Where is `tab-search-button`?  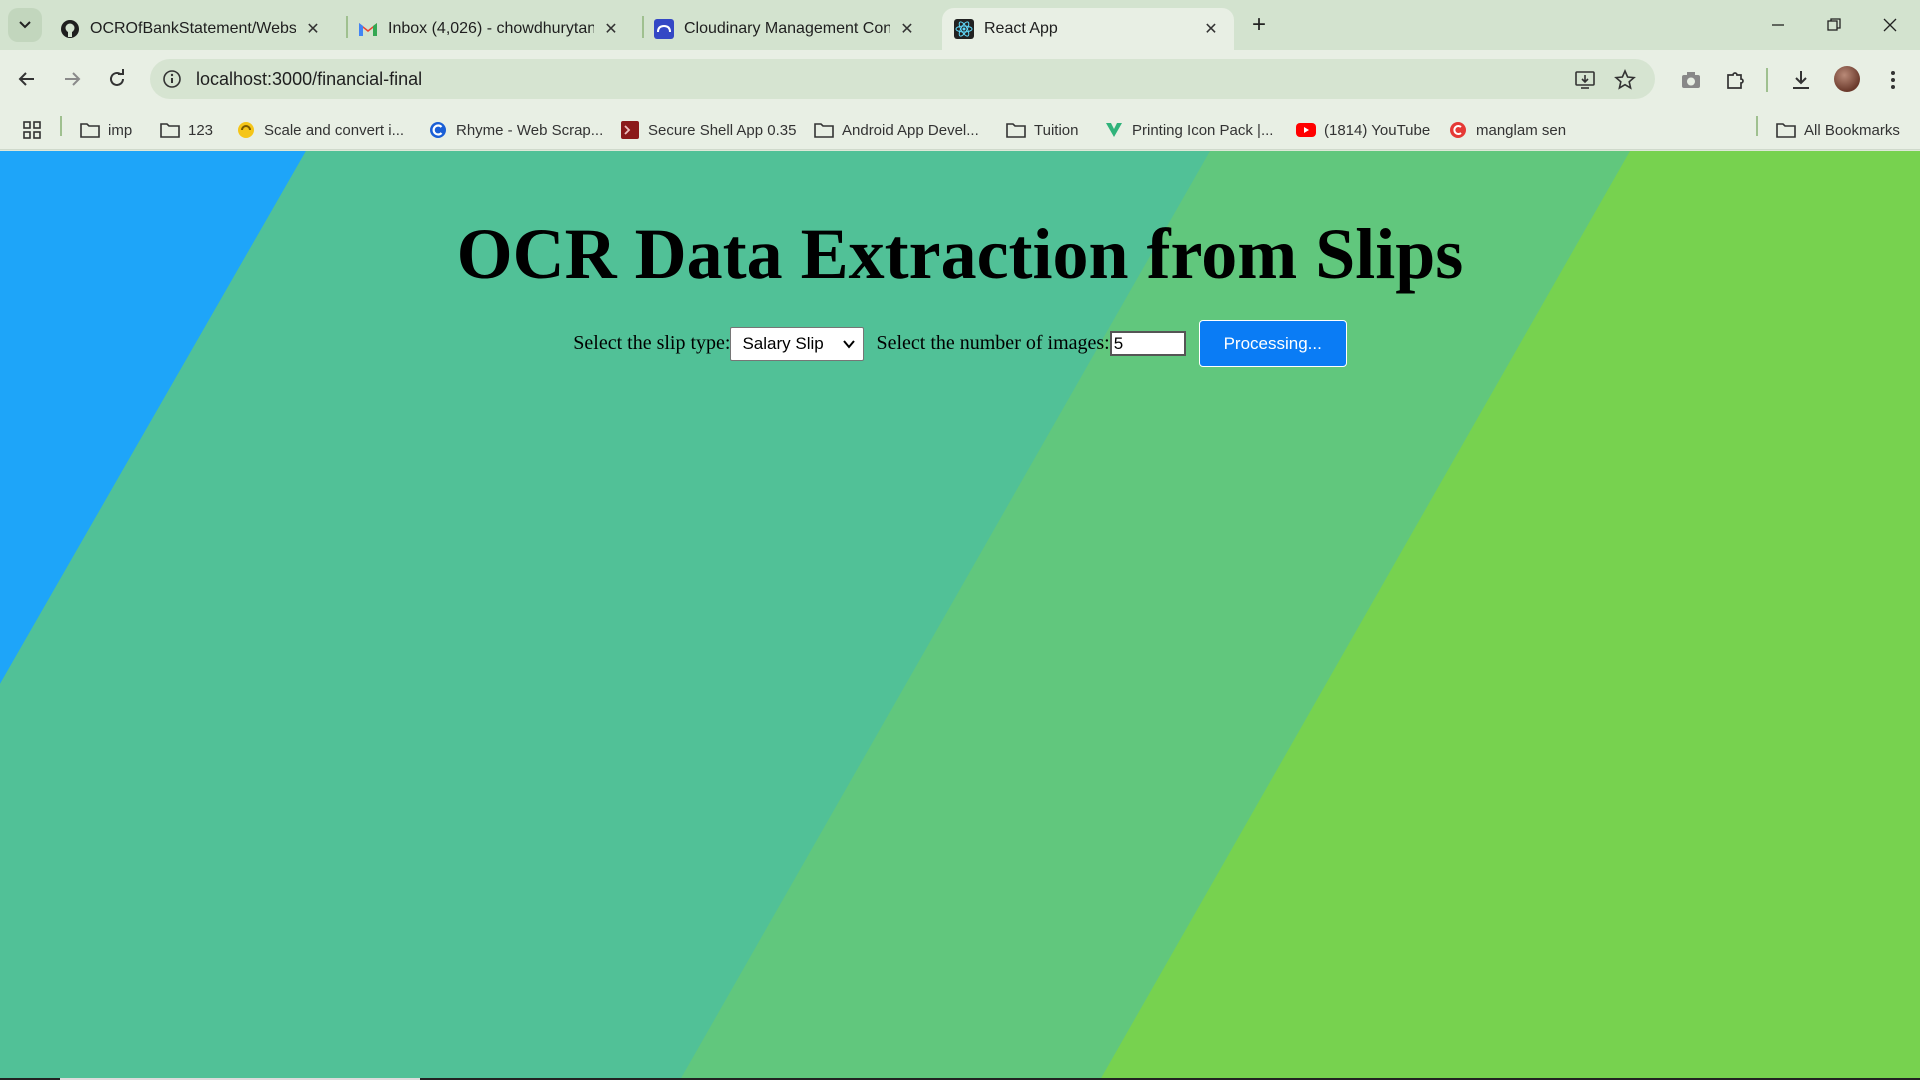
tab-search-button is located at coordinates (25, 25).